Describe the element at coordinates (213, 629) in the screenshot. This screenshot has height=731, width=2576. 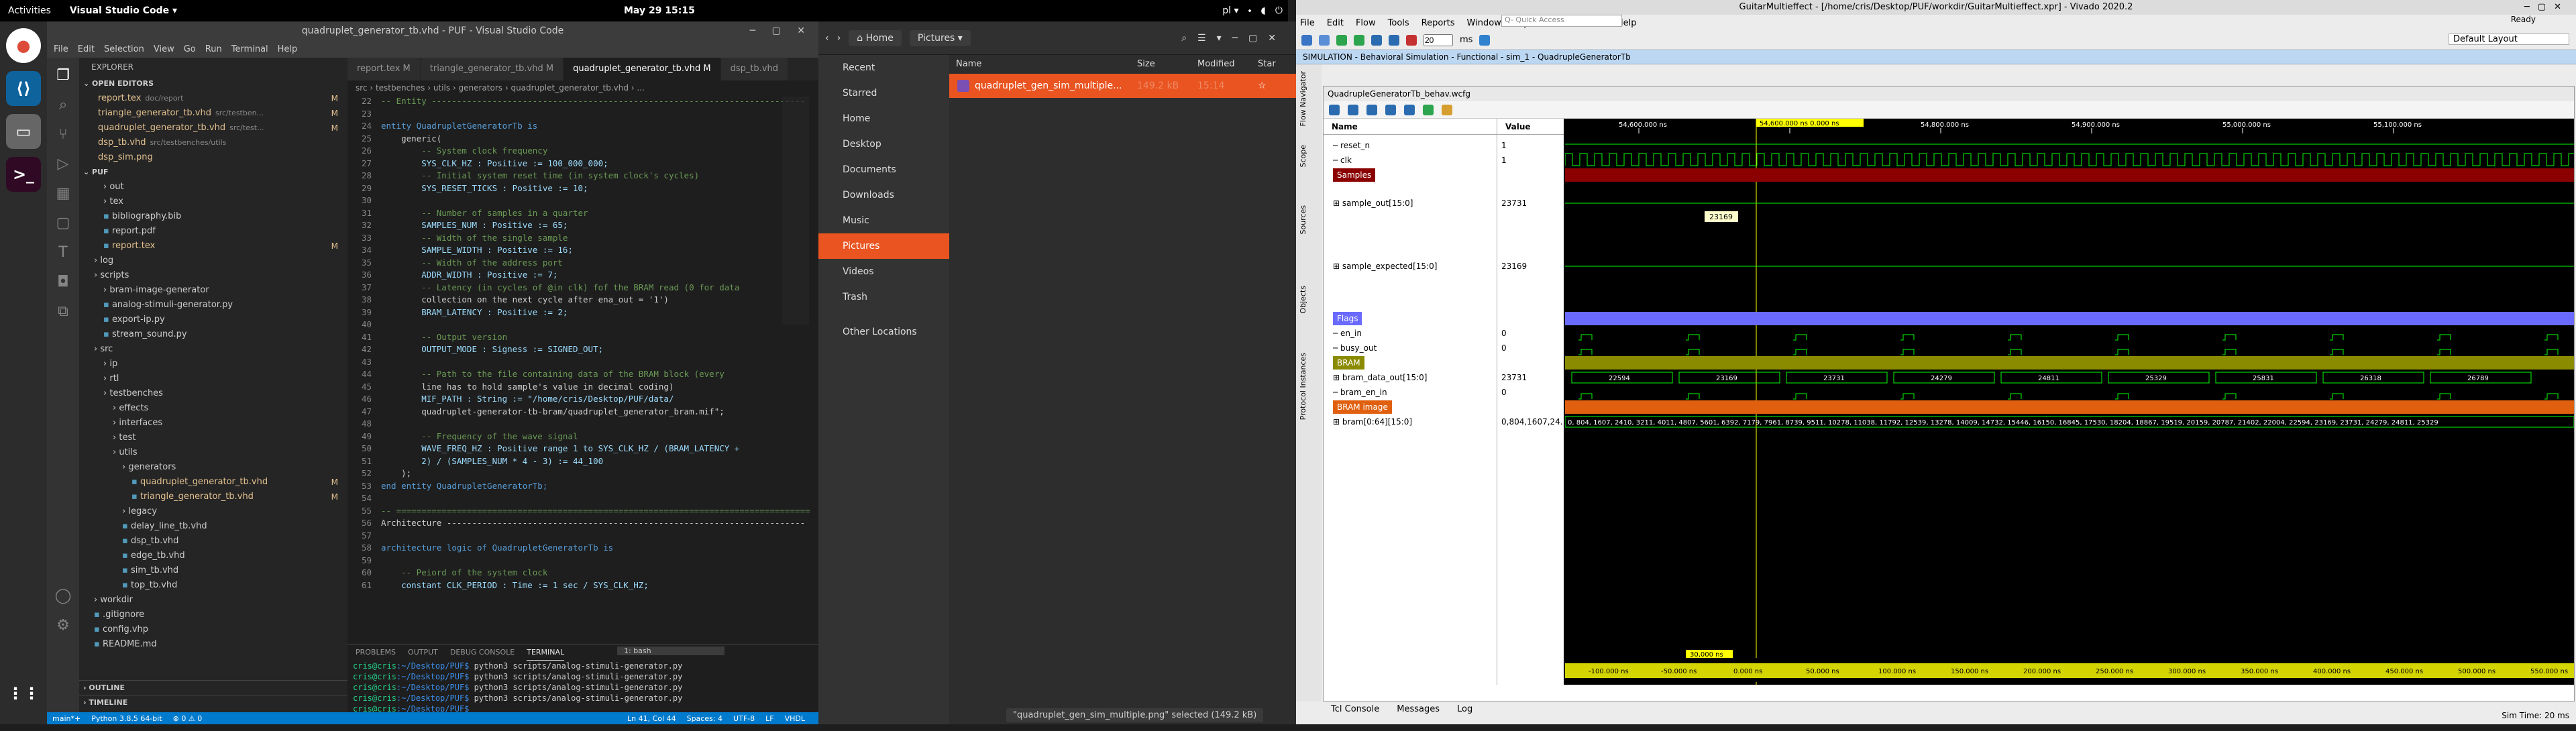
I see `tree-item: ▪ config.vhp` at that location.